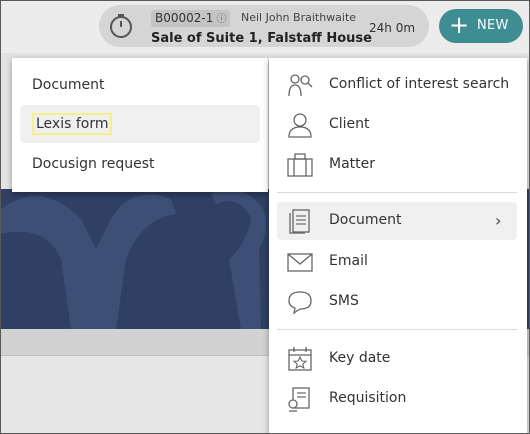  I want to click on menu-item-key-date: Key date, so click(397, 359).